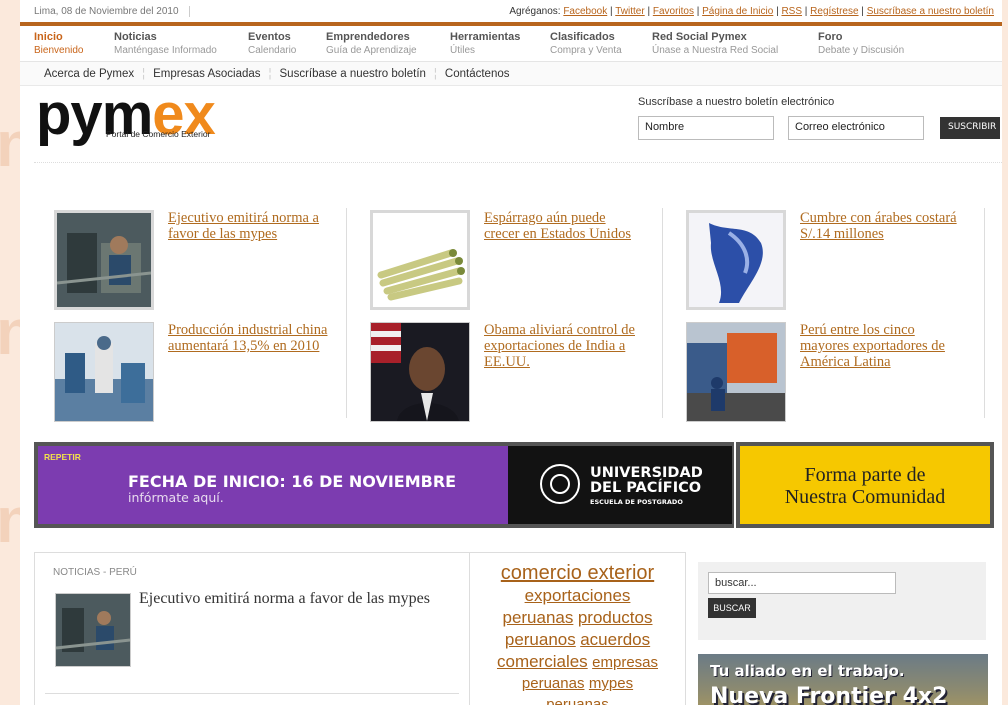  Describe the element at coordinates (560, 484) in the screenshot. I see `university-seal-icon` at that location.